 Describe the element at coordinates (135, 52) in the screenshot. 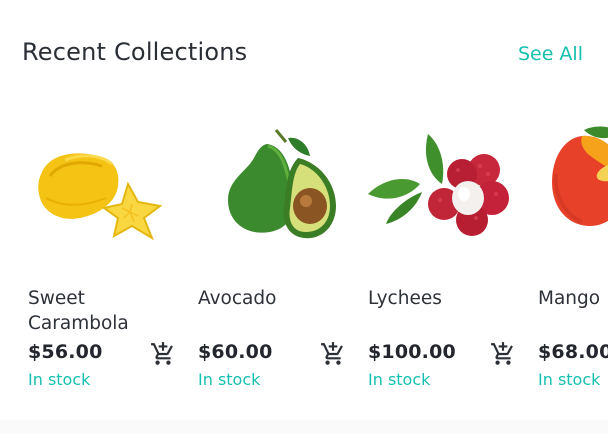

I see `section-title: Recent Collections` at that location.